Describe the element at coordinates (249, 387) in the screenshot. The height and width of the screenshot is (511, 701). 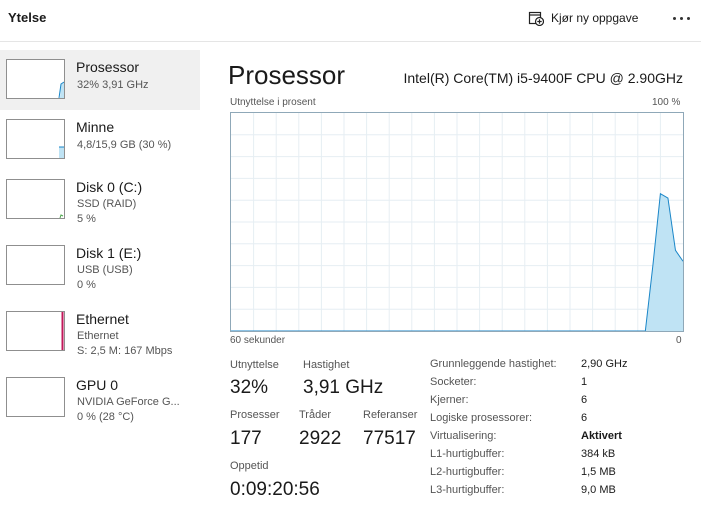
I see `utilization-value: 32%` at that location.